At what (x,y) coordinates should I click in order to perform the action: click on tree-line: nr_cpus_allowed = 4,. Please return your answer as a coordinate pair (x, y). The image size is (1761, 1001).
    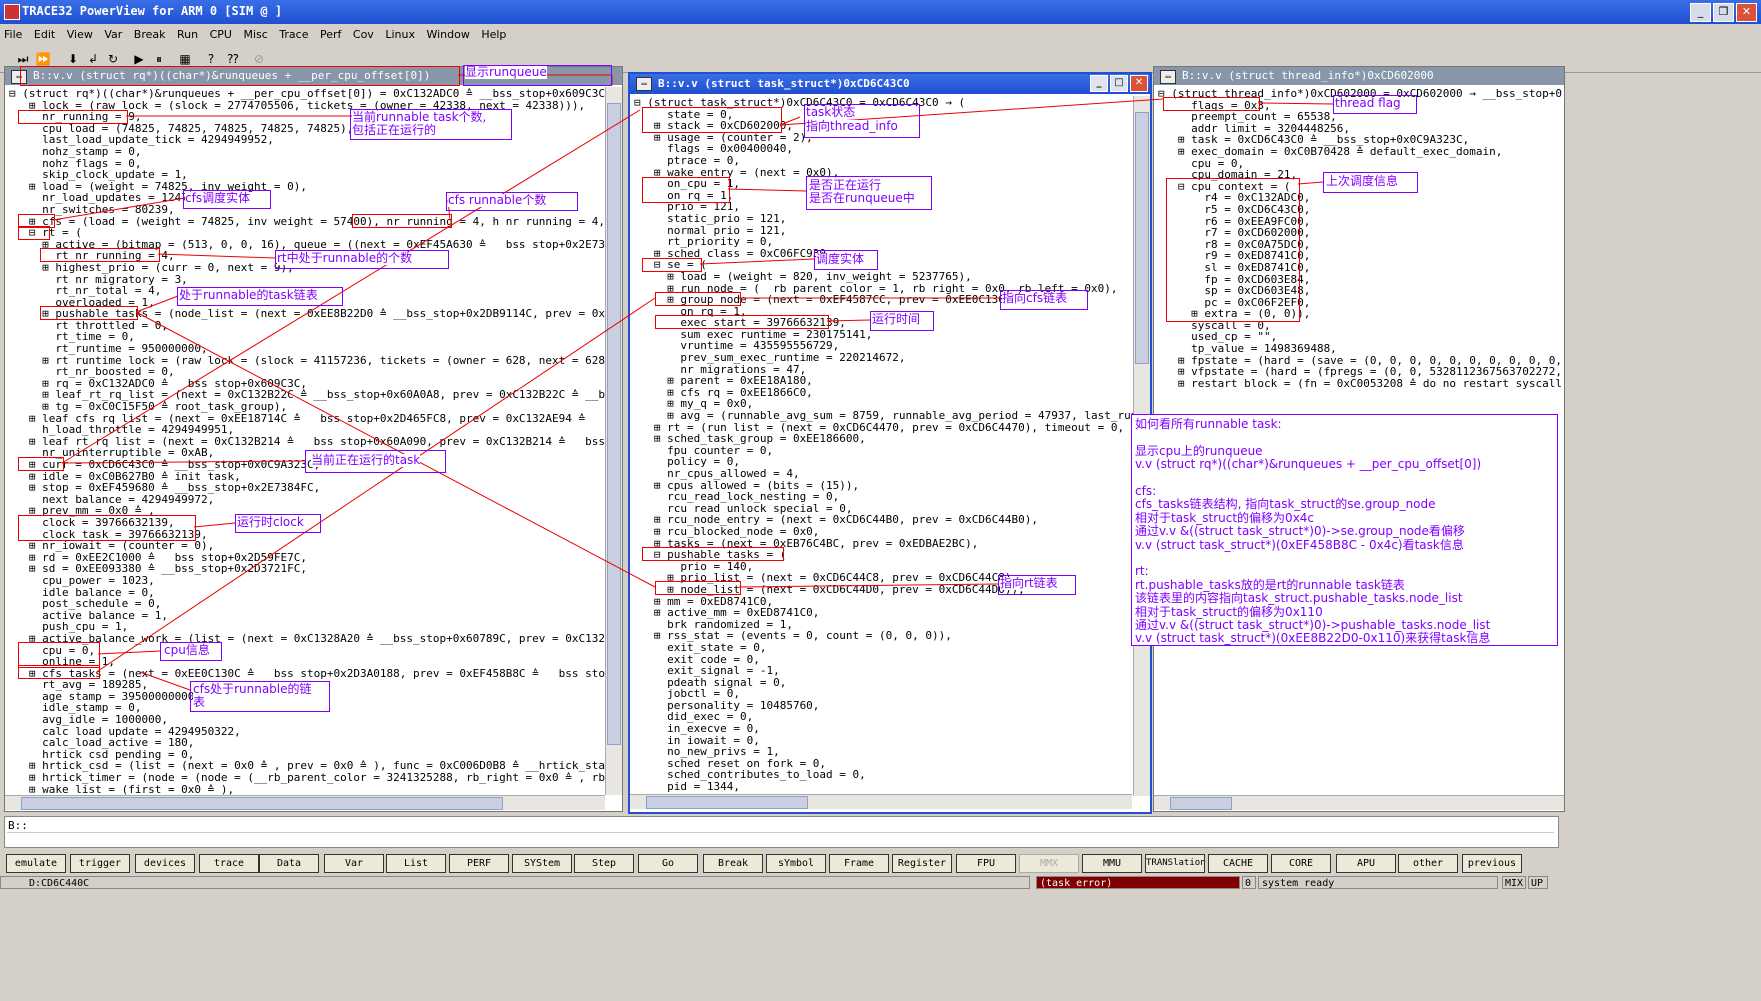
    Looking at the image, I should click on (884, 474).